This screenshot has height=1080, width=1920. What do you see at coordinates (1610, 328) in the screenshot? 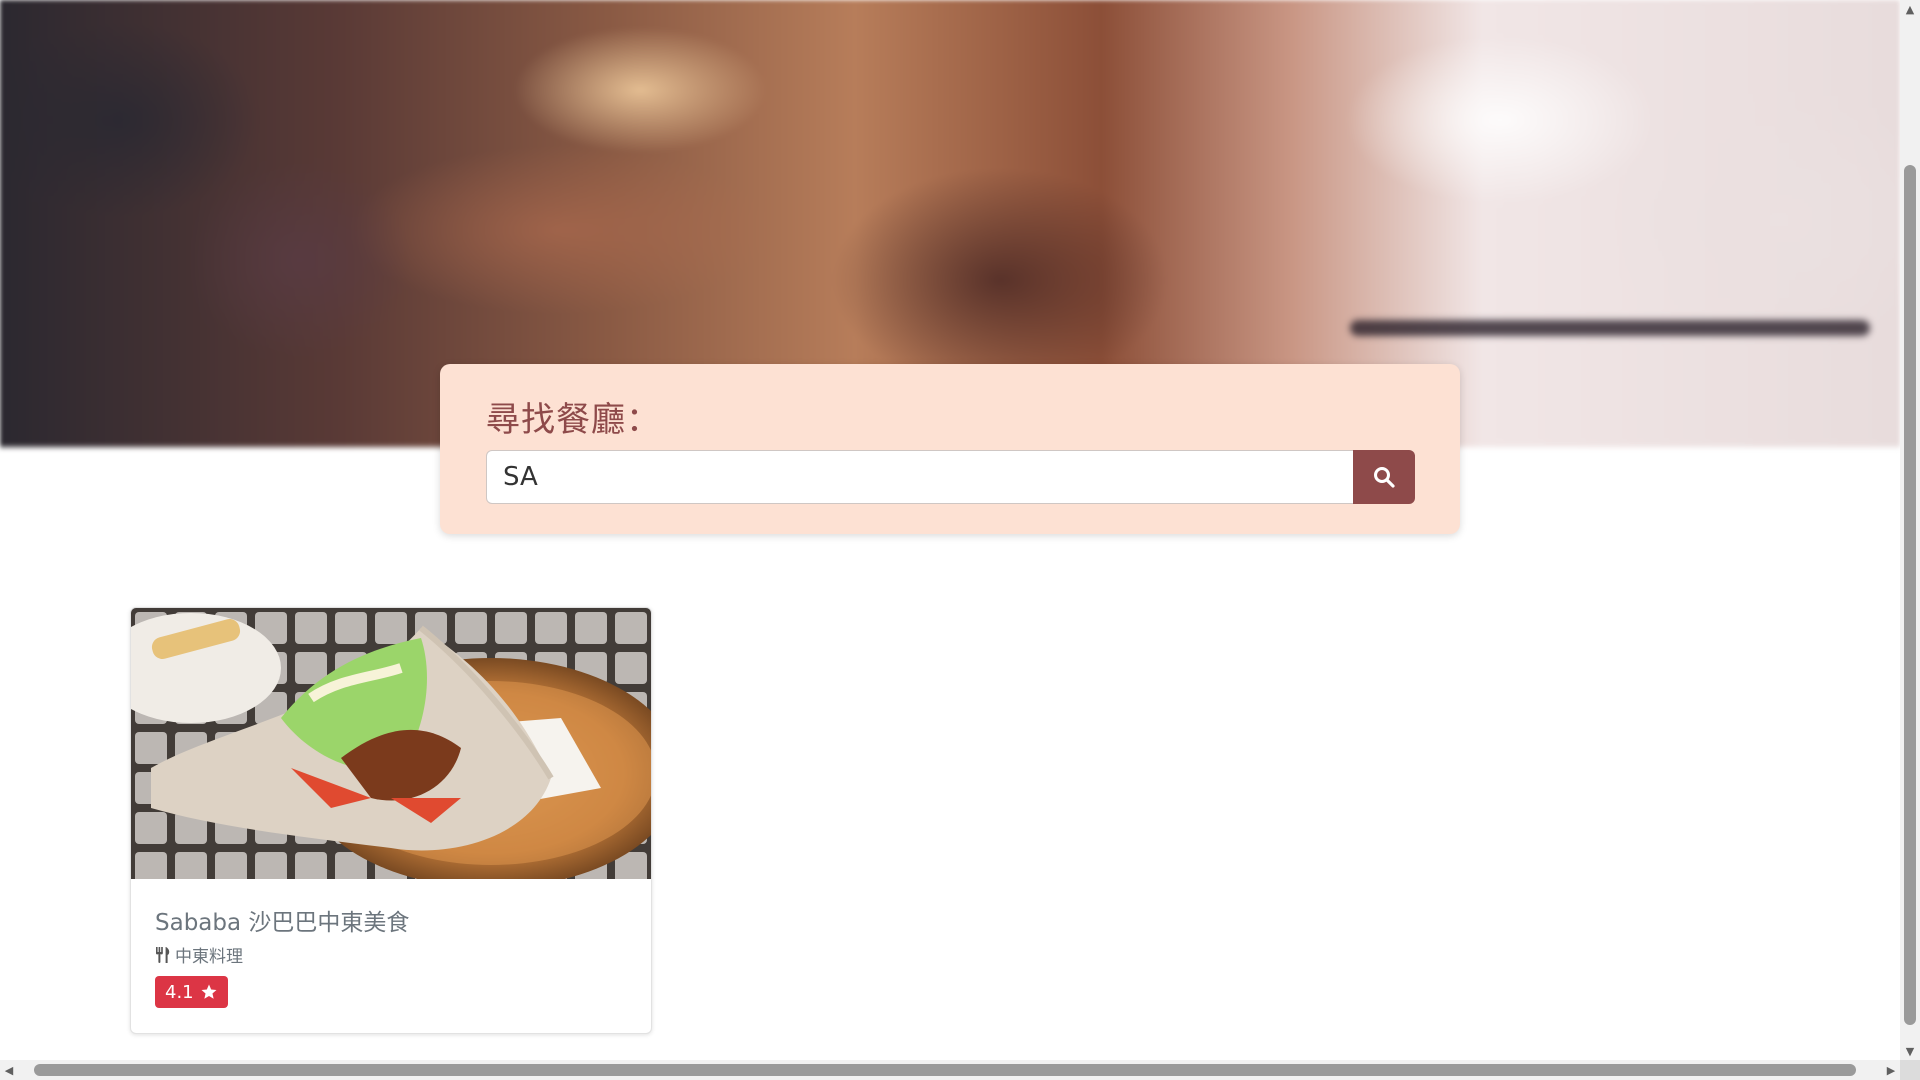
I see `hero-decoration` at bounding box center [1610, 328].